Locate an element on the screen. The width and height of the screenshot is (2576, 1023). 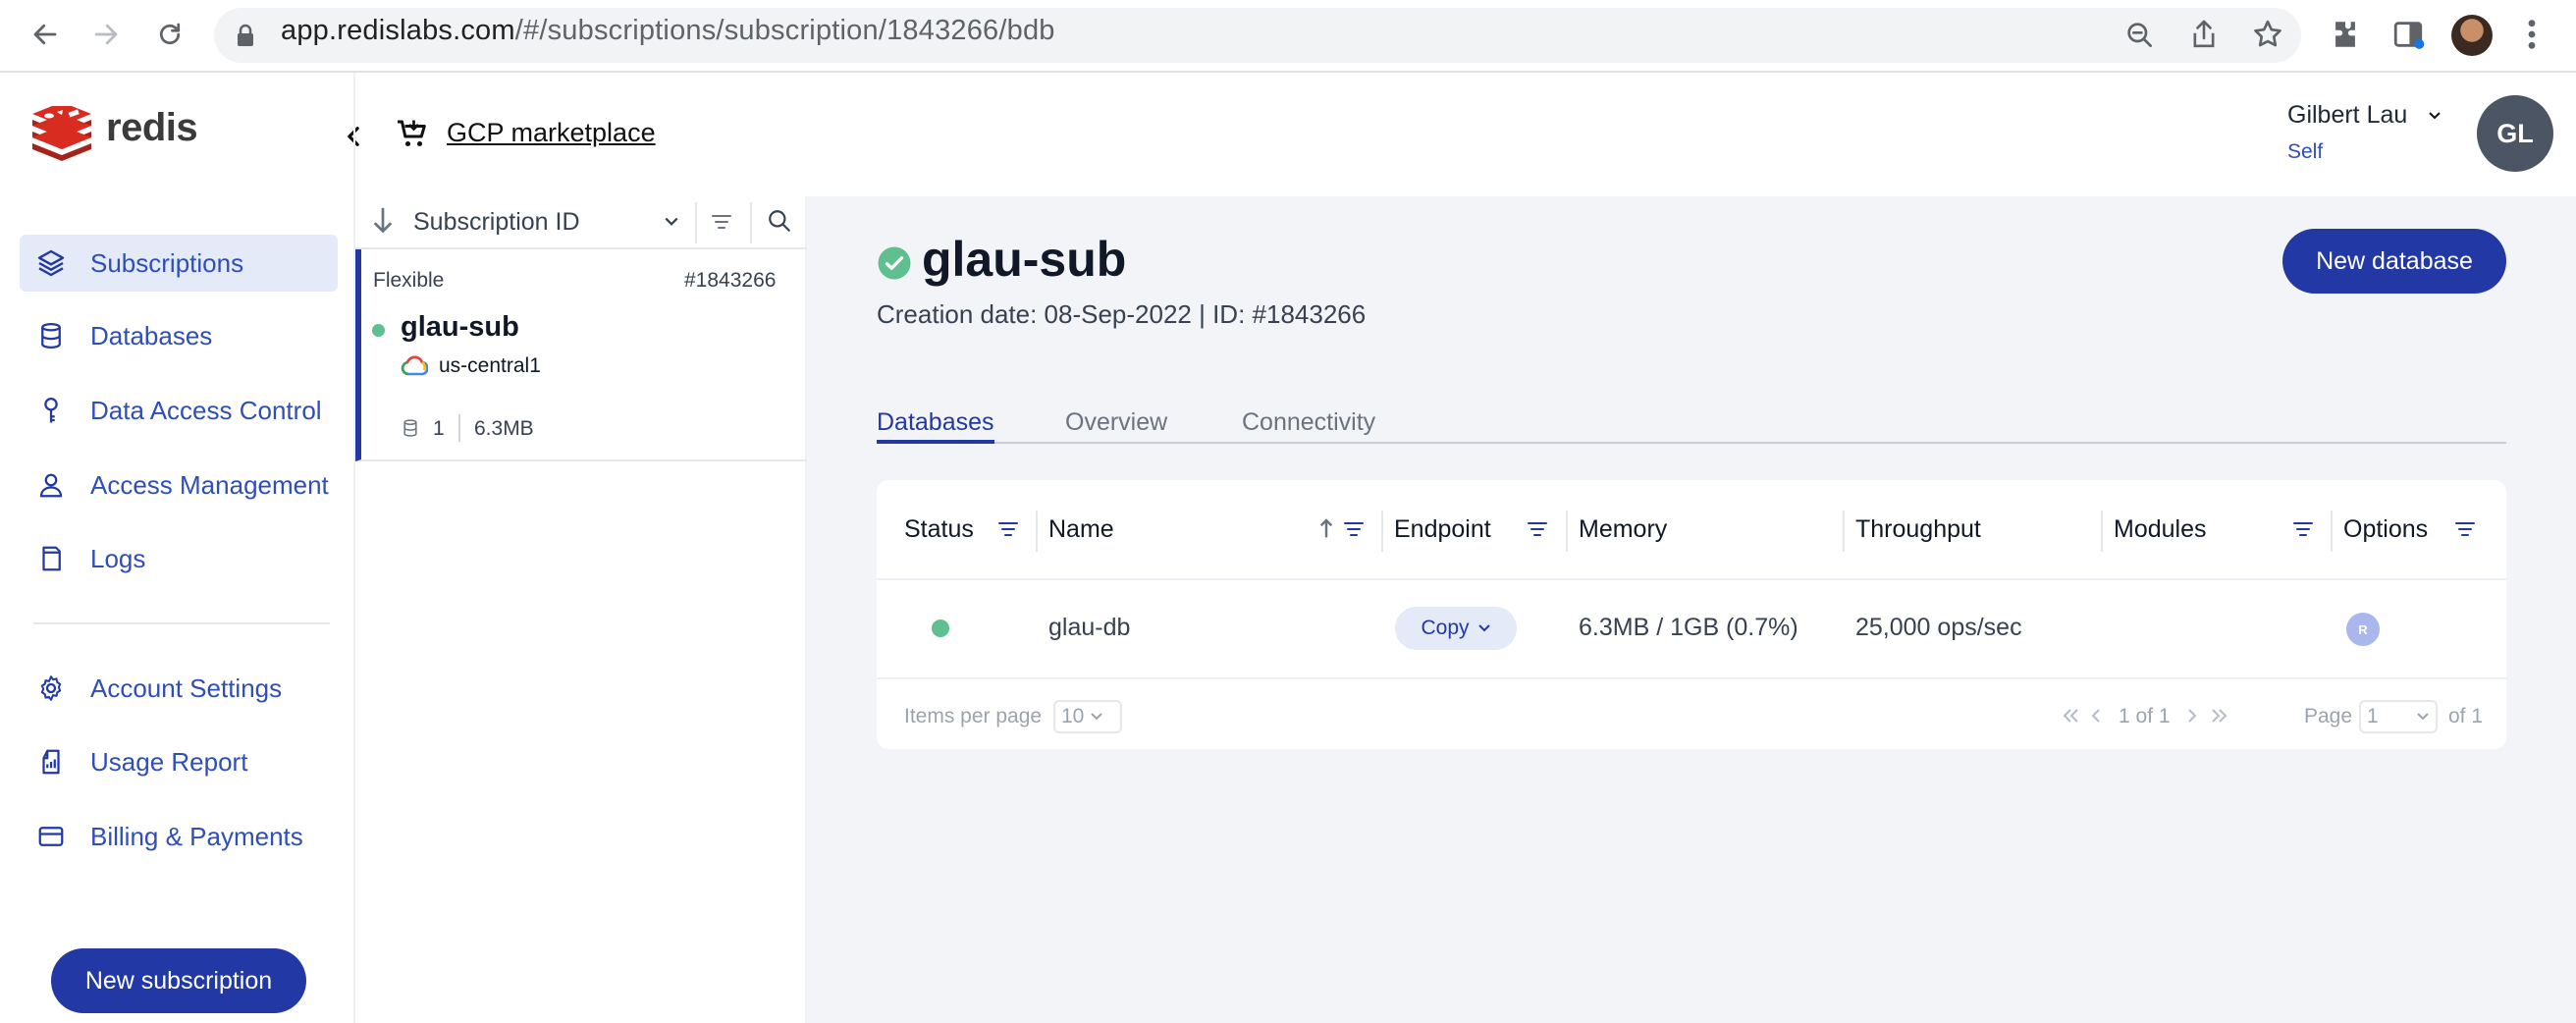
subscription-id: #1843266 is located at coordinates (730, 280).